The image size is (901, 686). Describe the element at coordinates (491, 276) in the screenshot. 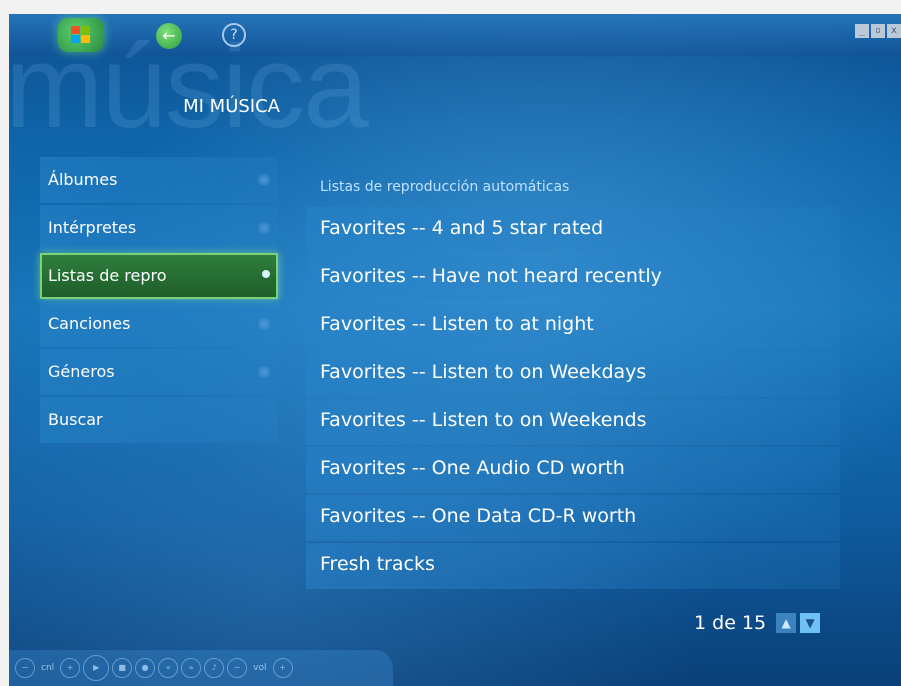

I see `list-item-label: Favorites -- Have not heard recently` at that location.